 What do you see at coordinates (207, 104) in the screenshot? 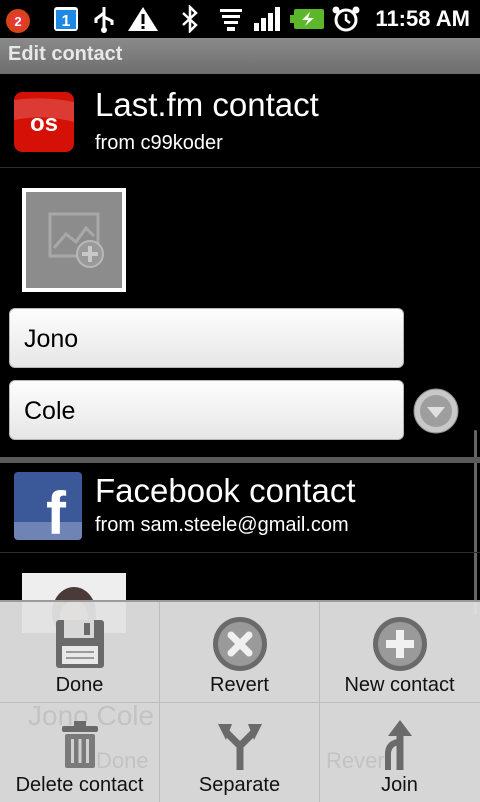
I see `account-name: Last.fm contact` at bounding box center [207, 104].